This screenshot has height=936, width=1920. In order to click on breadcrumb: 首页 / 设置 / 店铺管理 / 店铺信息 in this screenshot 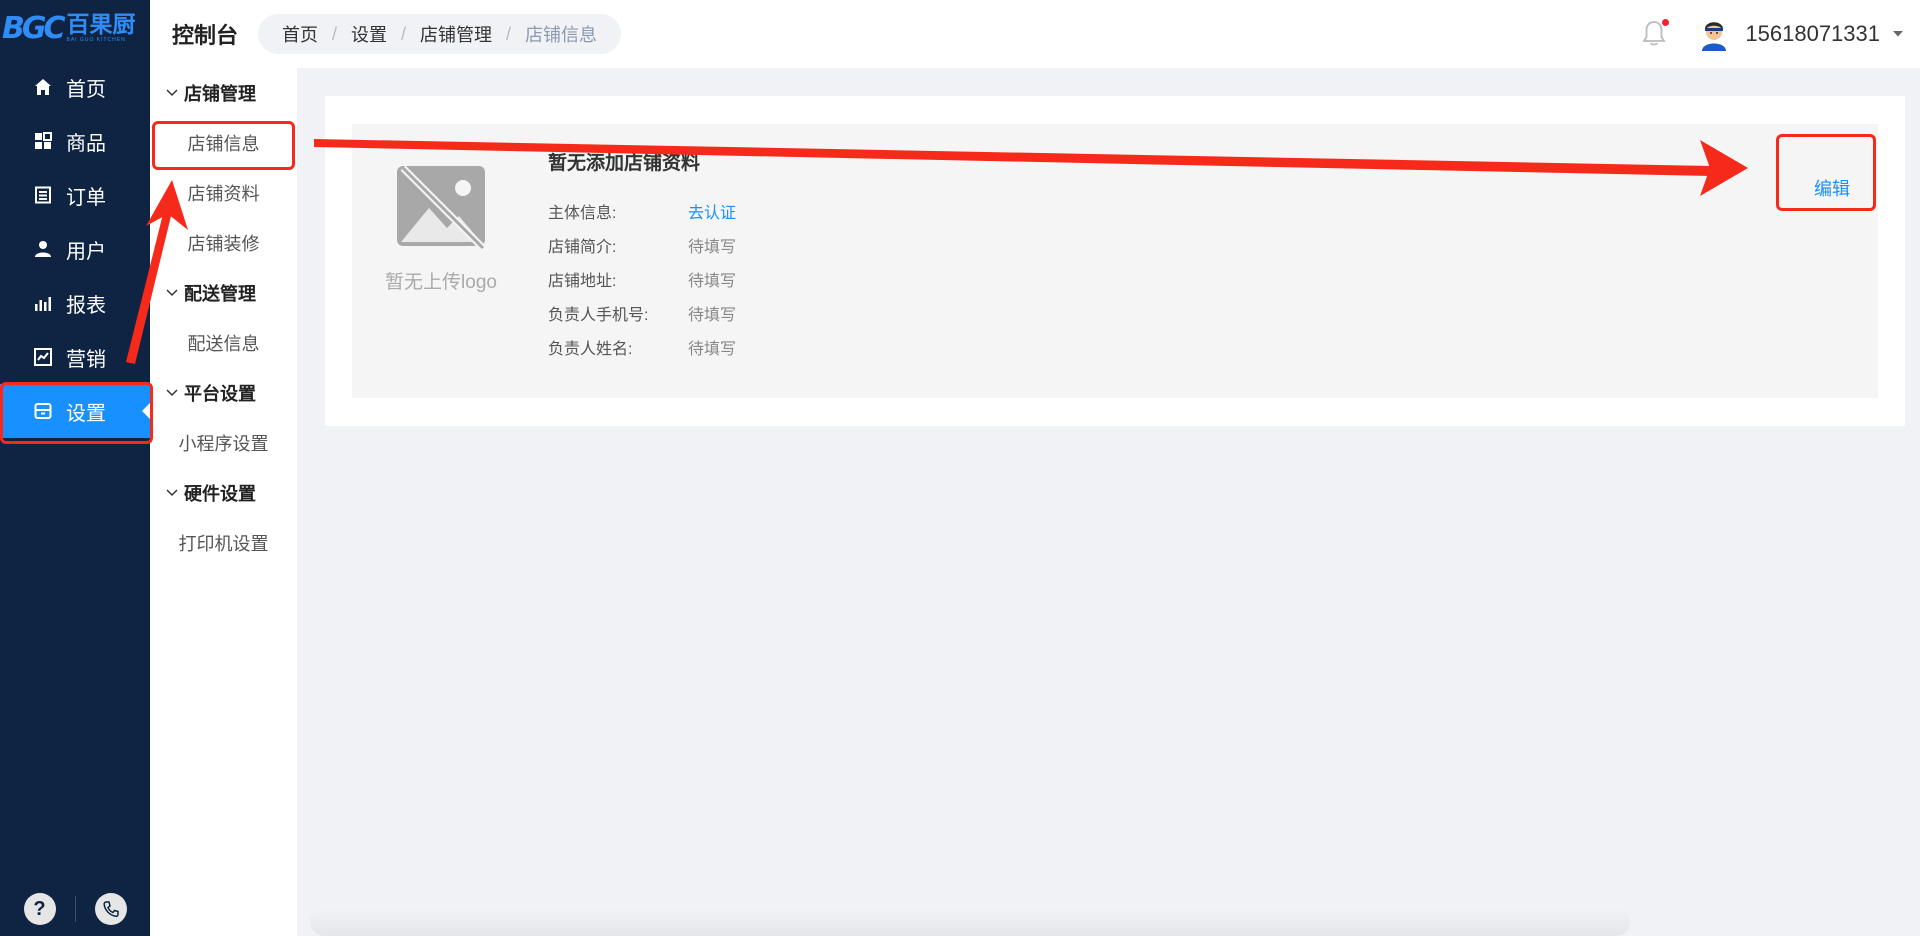, I will do `click(440, 34)`.